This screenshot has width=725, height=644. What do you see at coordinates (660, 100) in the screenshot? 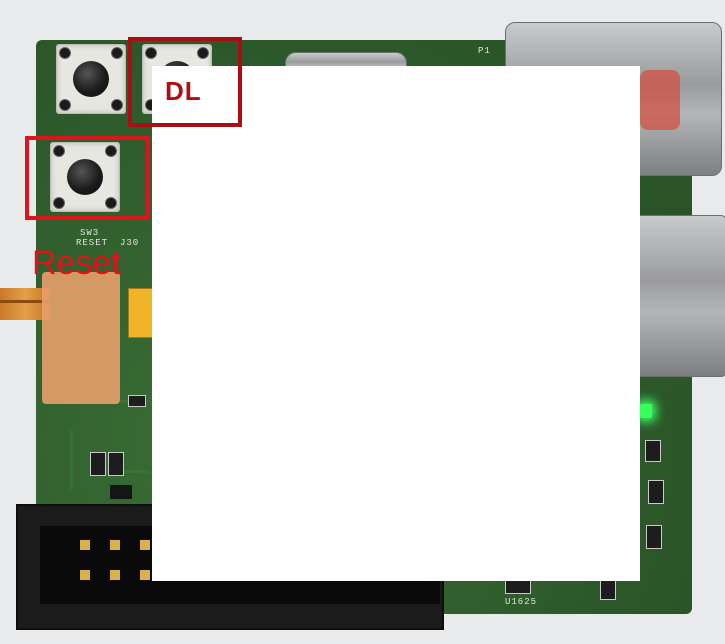
I see `red-mark` at bounding box center [660, 100].